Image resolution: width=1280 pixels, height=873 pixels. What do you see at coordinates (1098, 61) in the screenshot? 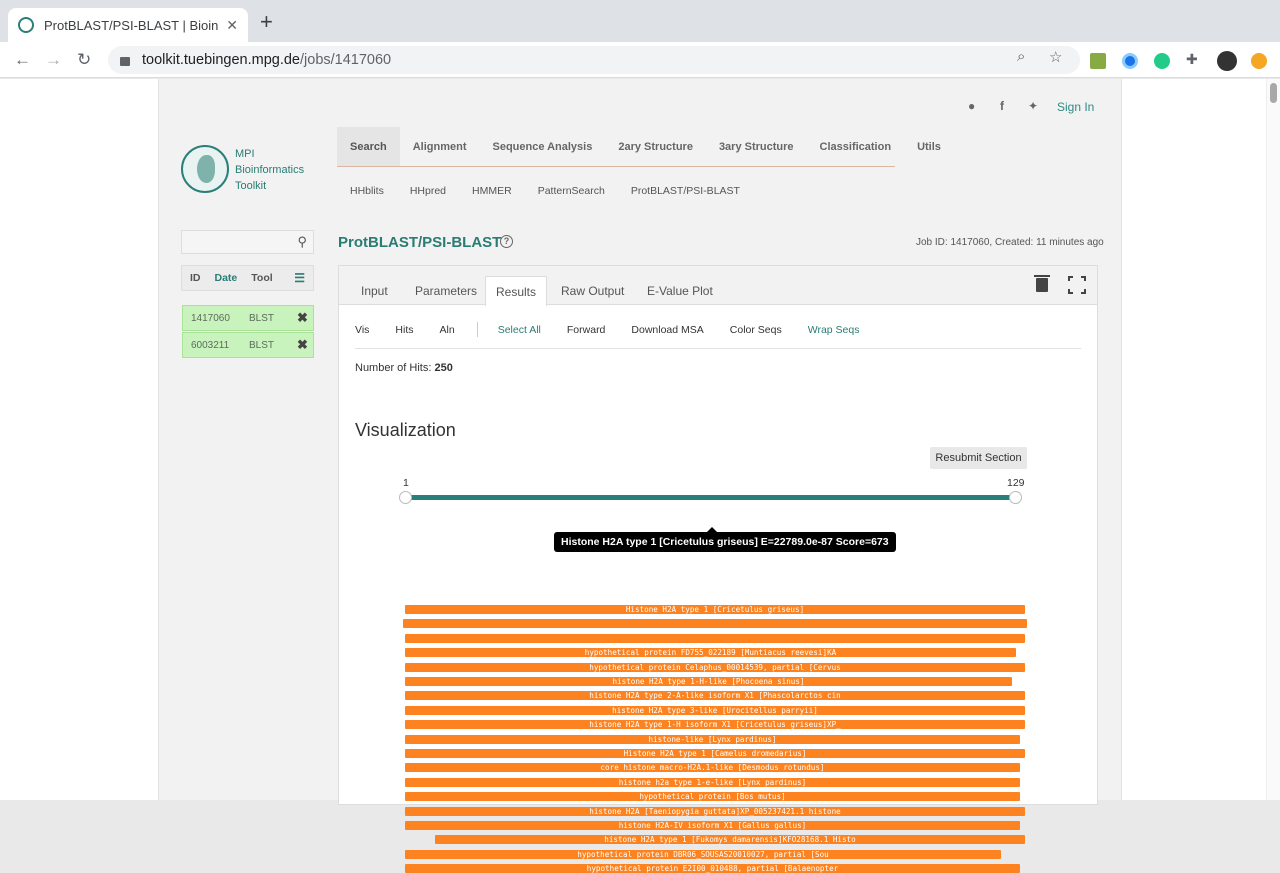
I see `extension-calendar-icon` at bounding box center [1098, 61].